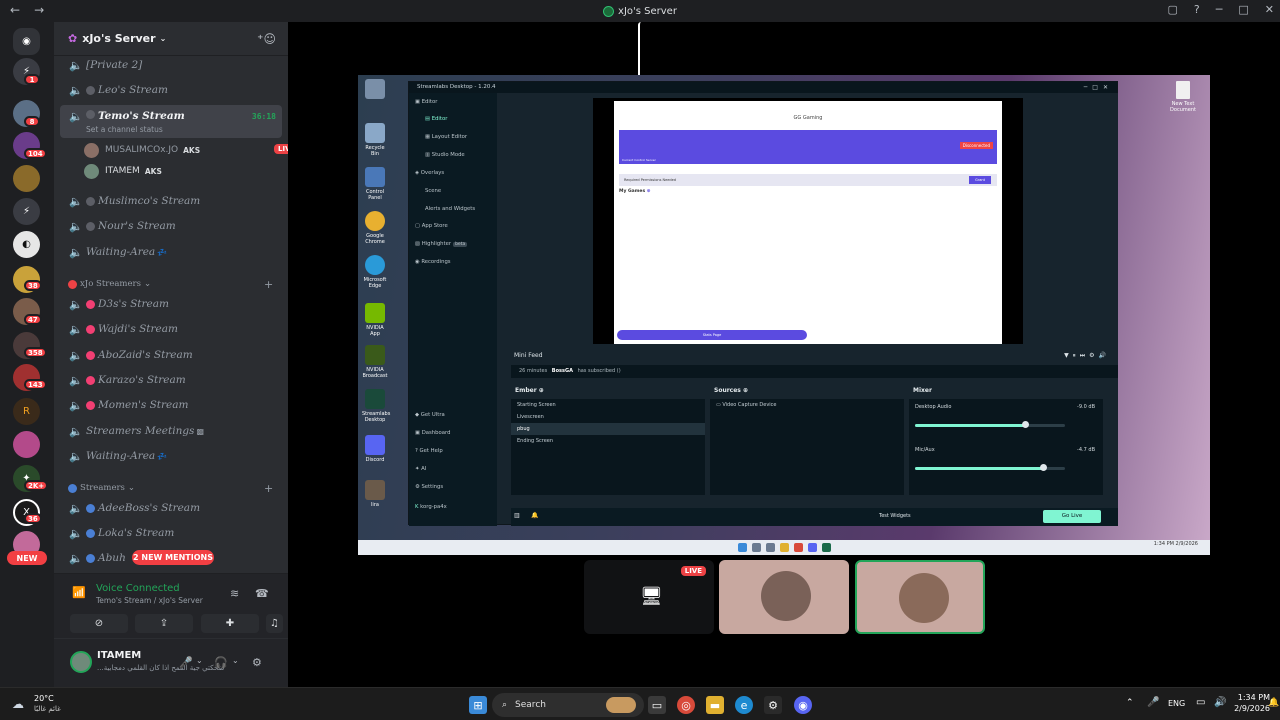 The image size is (1280, 720). I want to click on category-header: xJo Streamers ⌄ +, so click(170, 284).